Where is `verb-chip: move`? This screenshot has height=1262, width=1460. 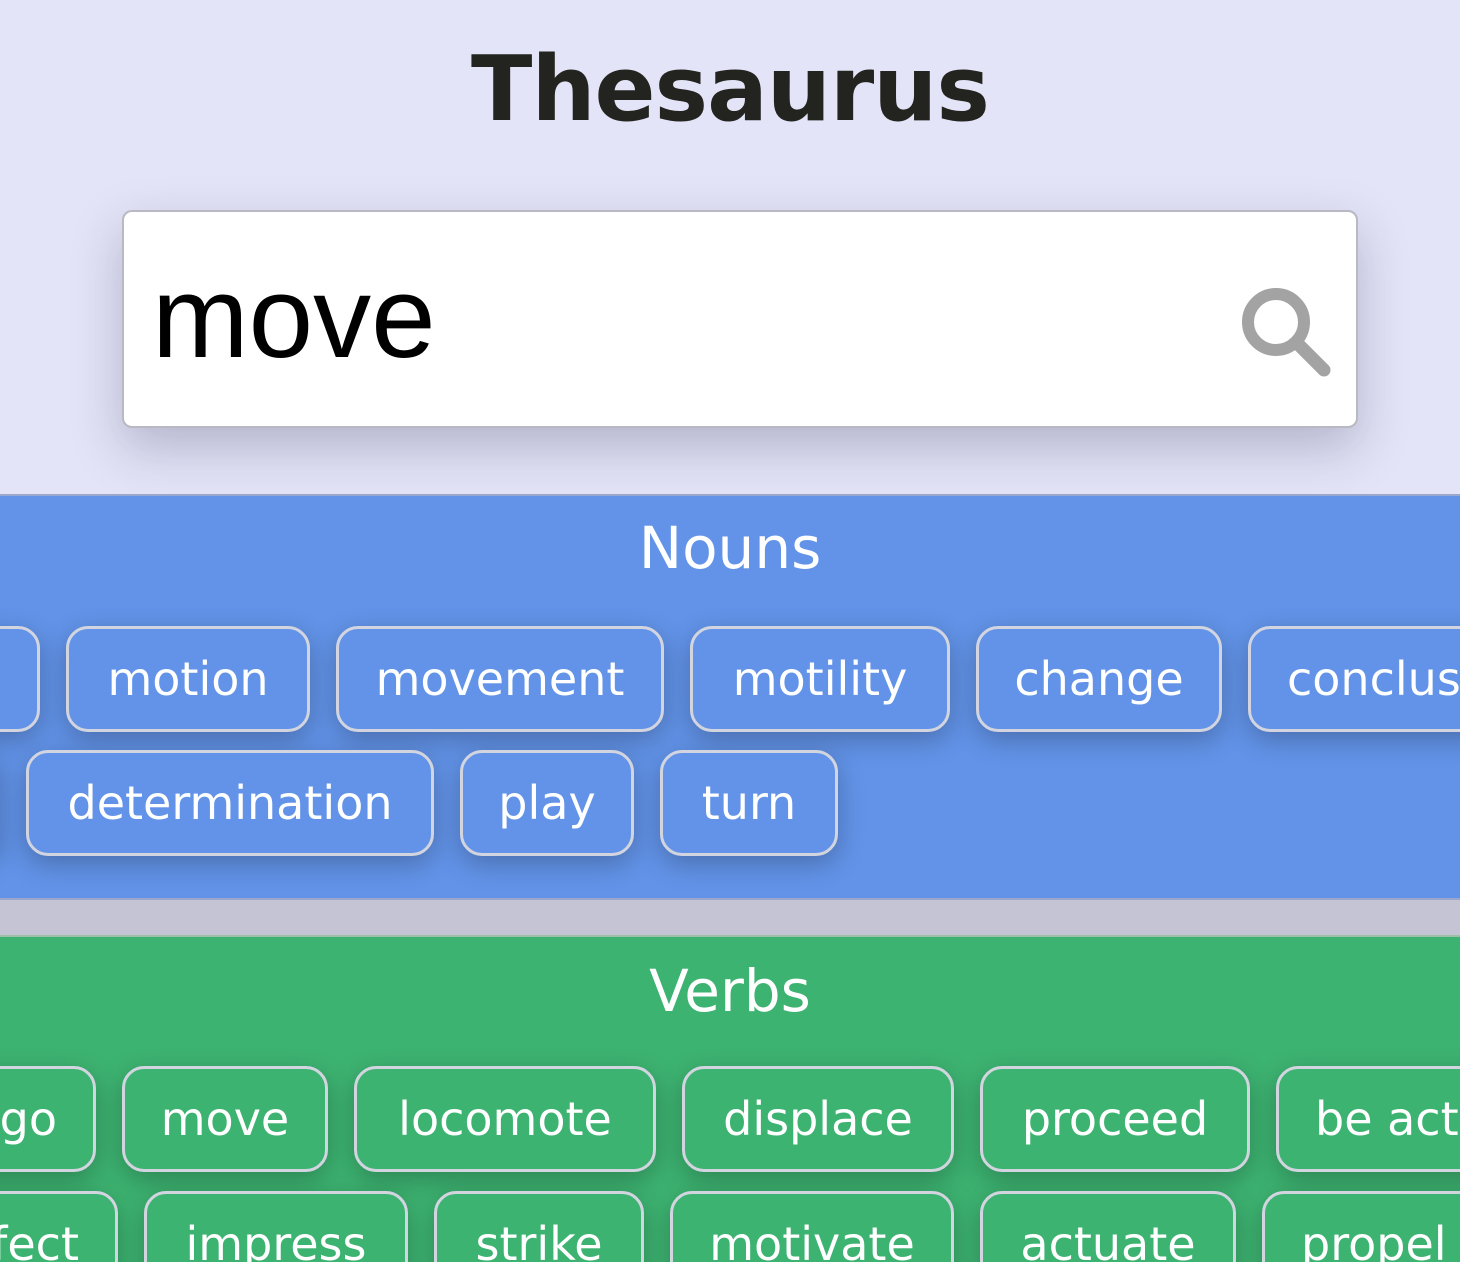
verb-chip: move is located at coordinates (225, 1119).